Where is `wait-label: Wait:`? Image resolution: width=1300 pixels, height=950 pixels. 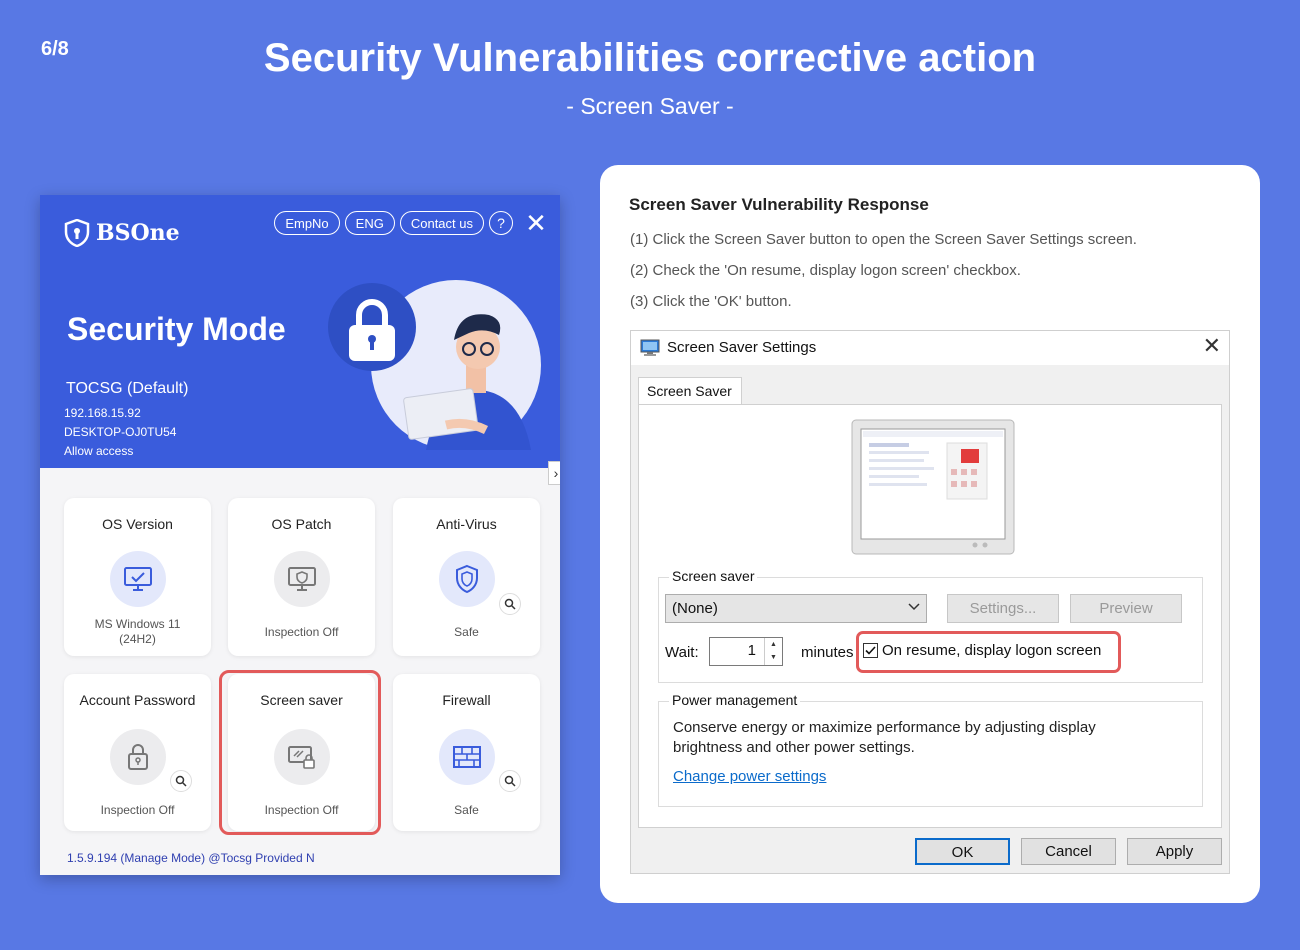 wait-label: Wait: is located at coordinates (682, 652).